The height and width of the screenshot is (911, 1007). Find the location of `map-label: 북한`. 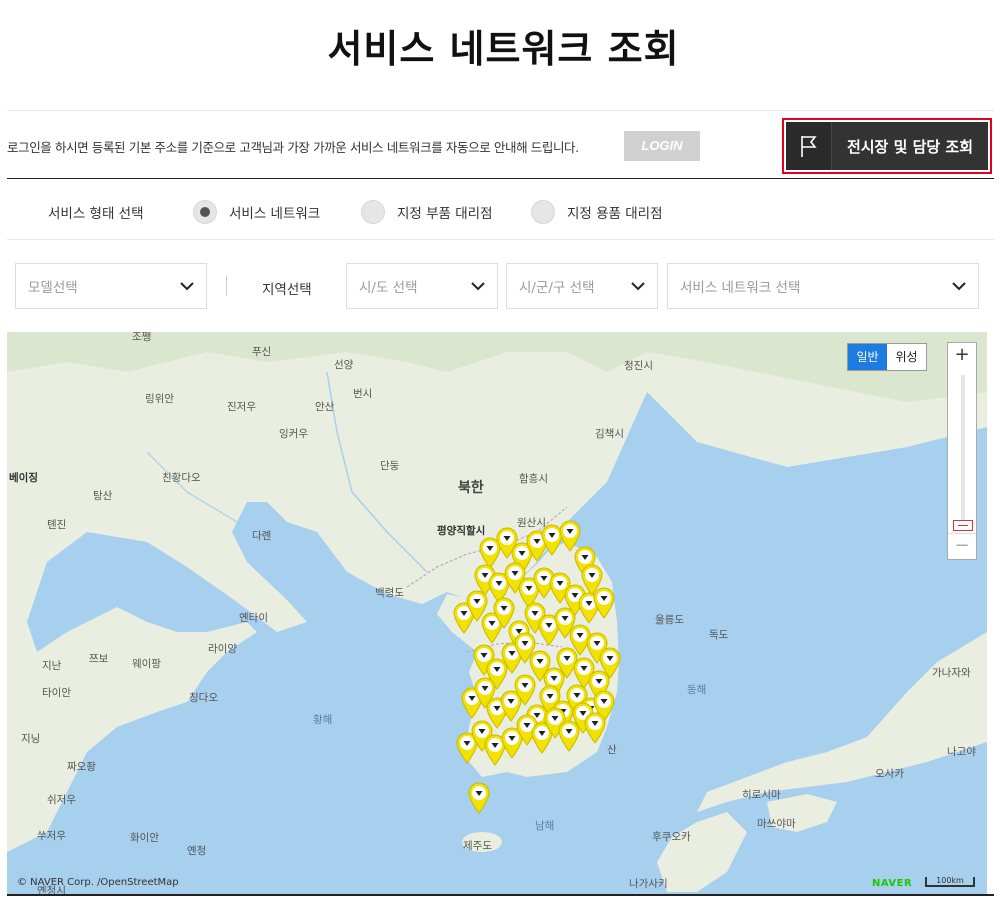

map-label: 북한 is located at coordinates (471, 488).